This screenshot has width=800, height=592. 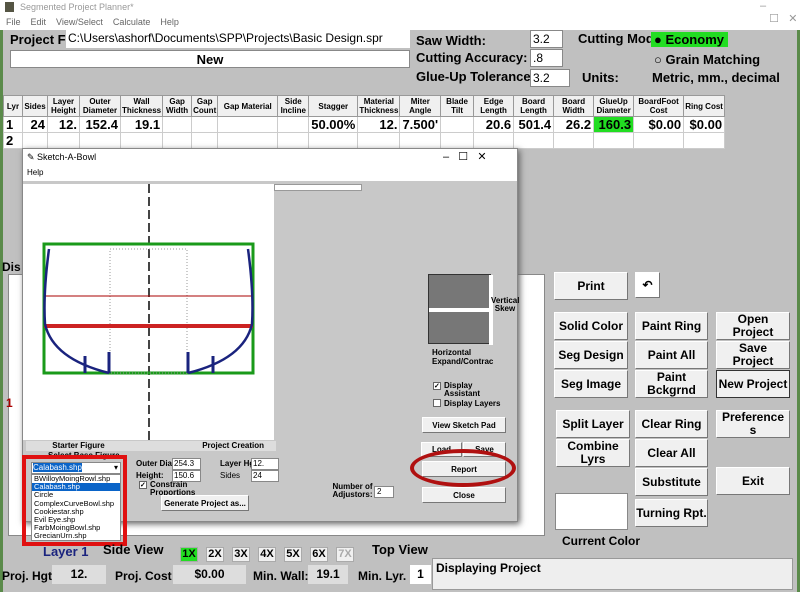 I want to click on split-layer-button: Split Layer, so click(x=593, y=424).